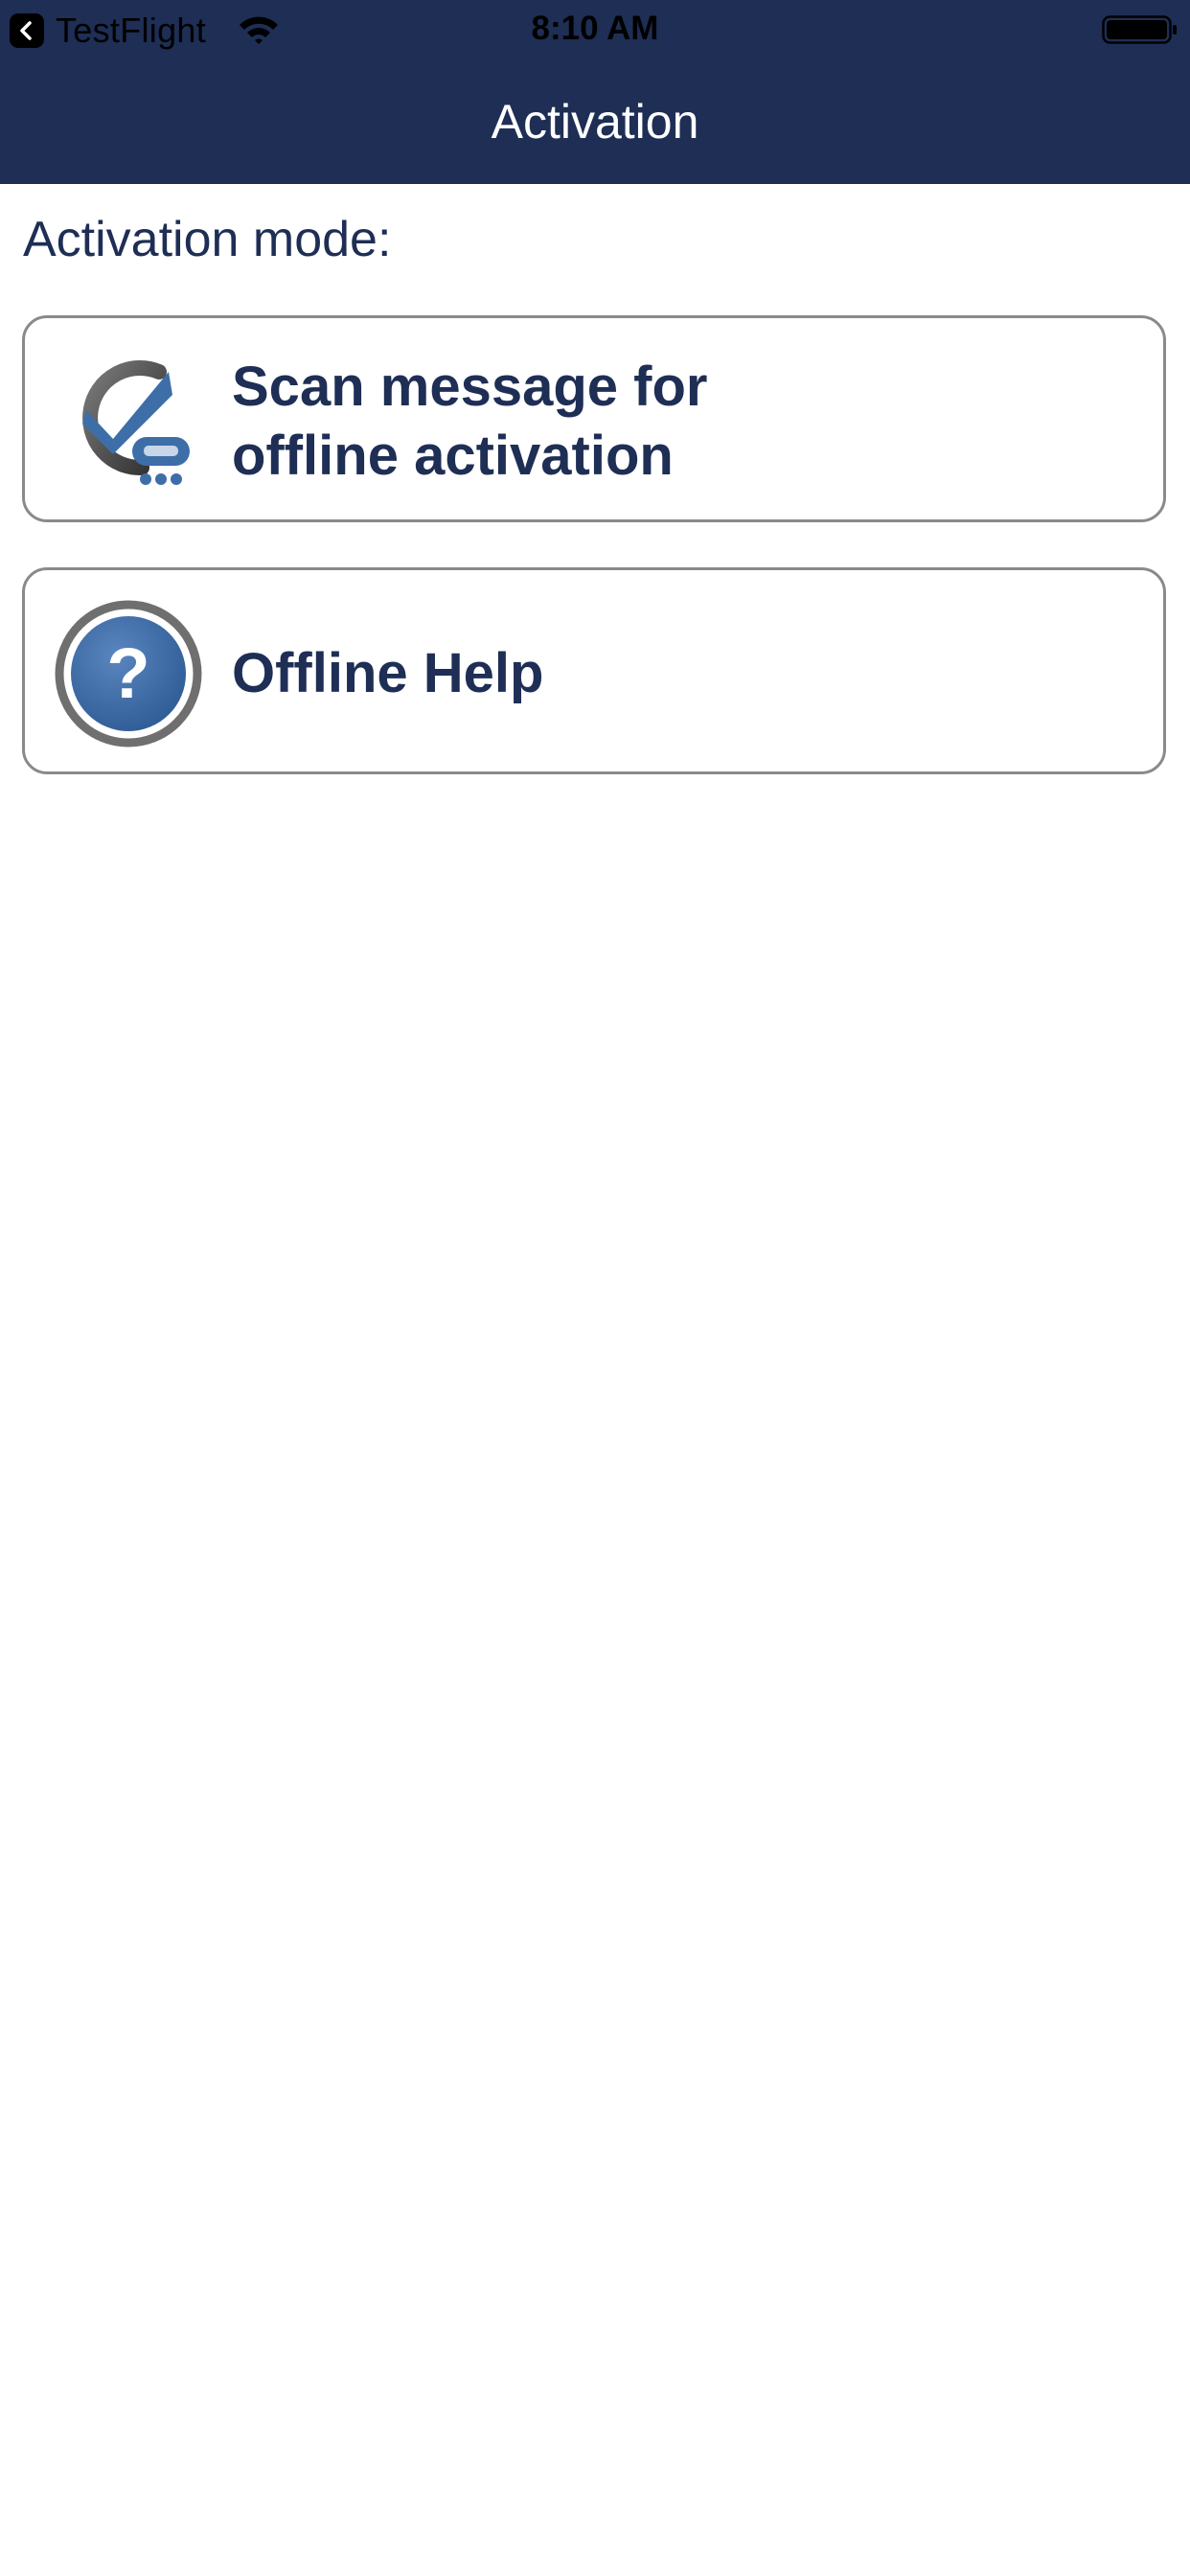 The width and height of the screenshot is (1190, 2576). I want to click on scan-checkmark-icon, so click(136, 422).